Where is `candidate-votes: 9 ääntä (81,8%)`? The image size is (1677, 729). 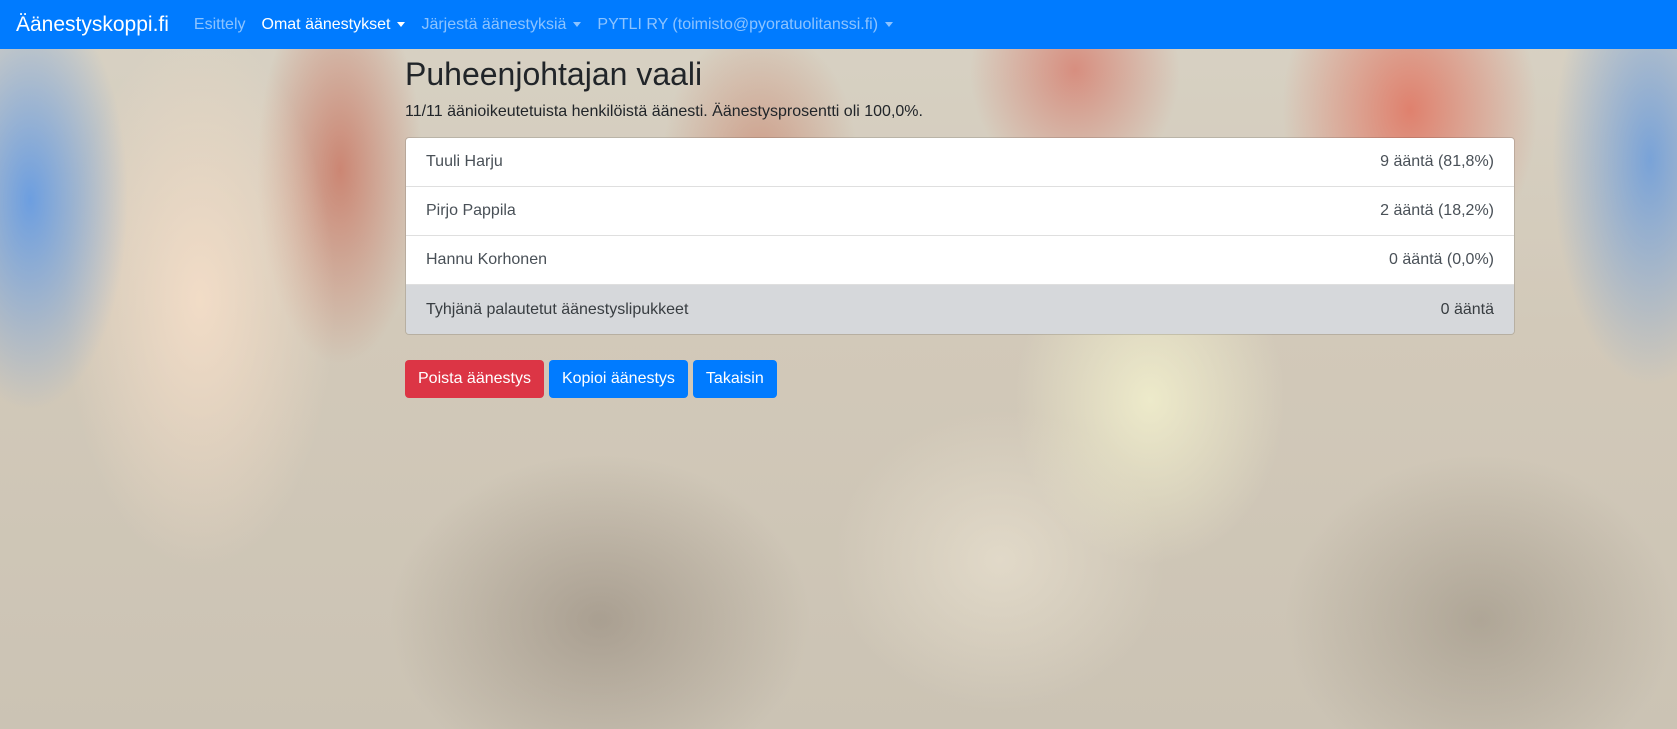
candidate-votes: 9 ääntä (81,8%) is located at coordinates (1437, 161).